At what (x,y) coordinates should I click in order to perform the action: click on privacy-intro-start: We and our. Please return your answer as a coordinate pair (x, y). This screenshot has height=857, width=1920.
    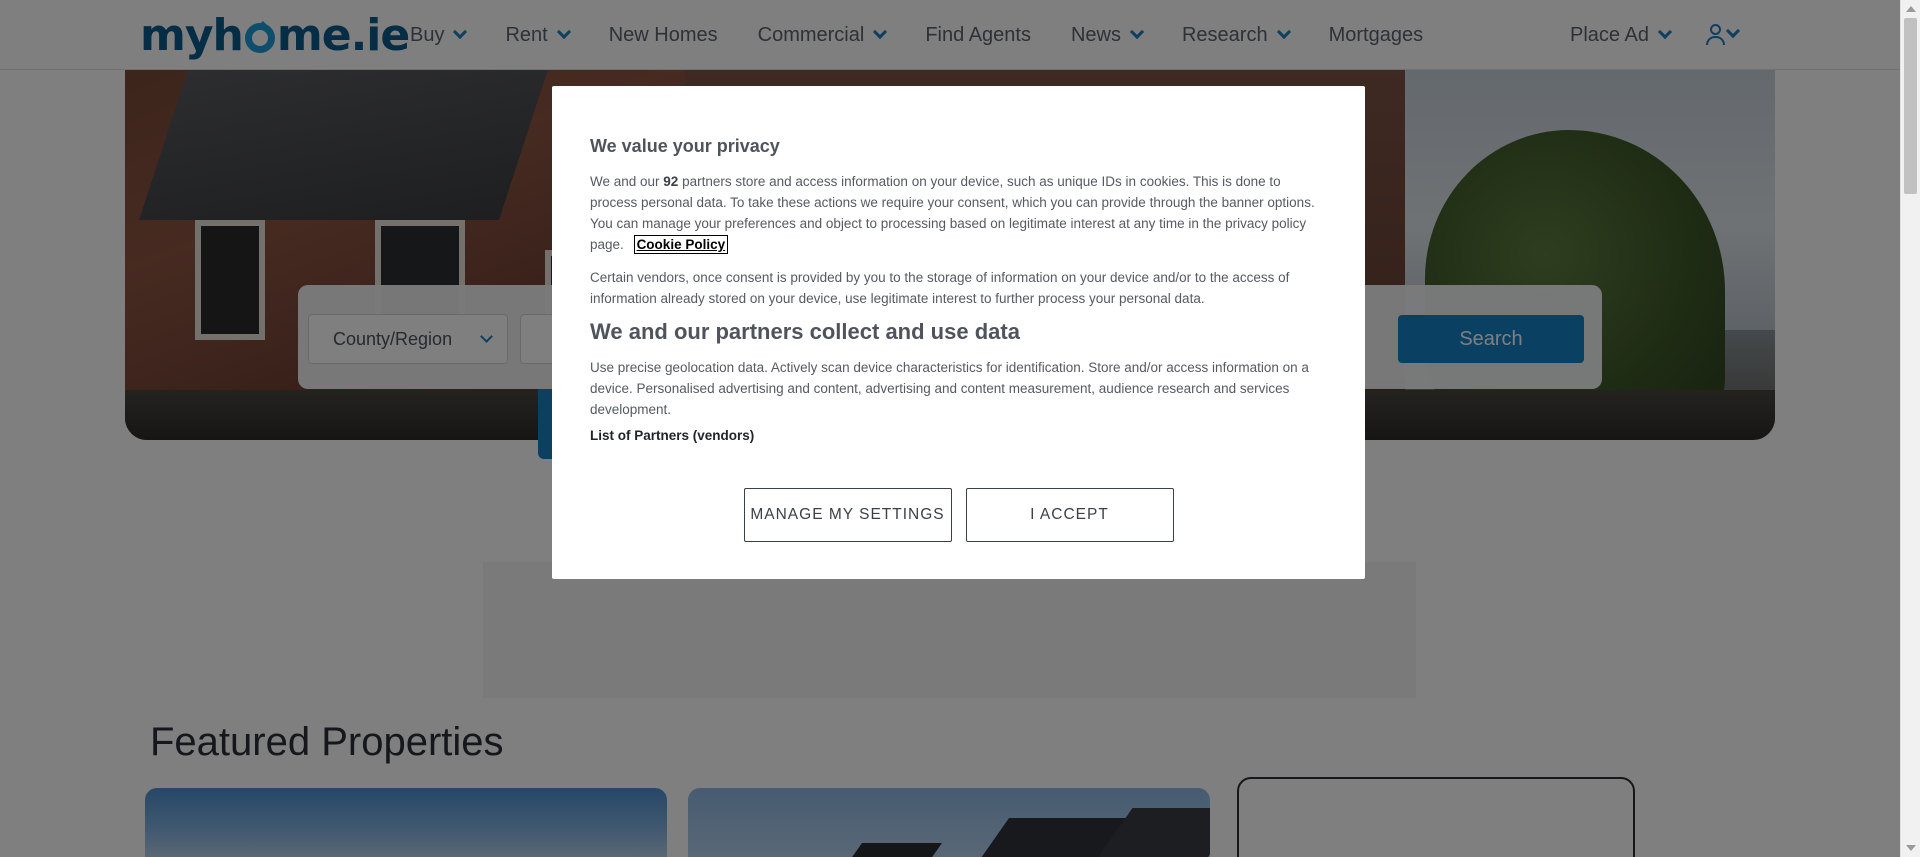
    Looking at the image, I should click on (627, 181).